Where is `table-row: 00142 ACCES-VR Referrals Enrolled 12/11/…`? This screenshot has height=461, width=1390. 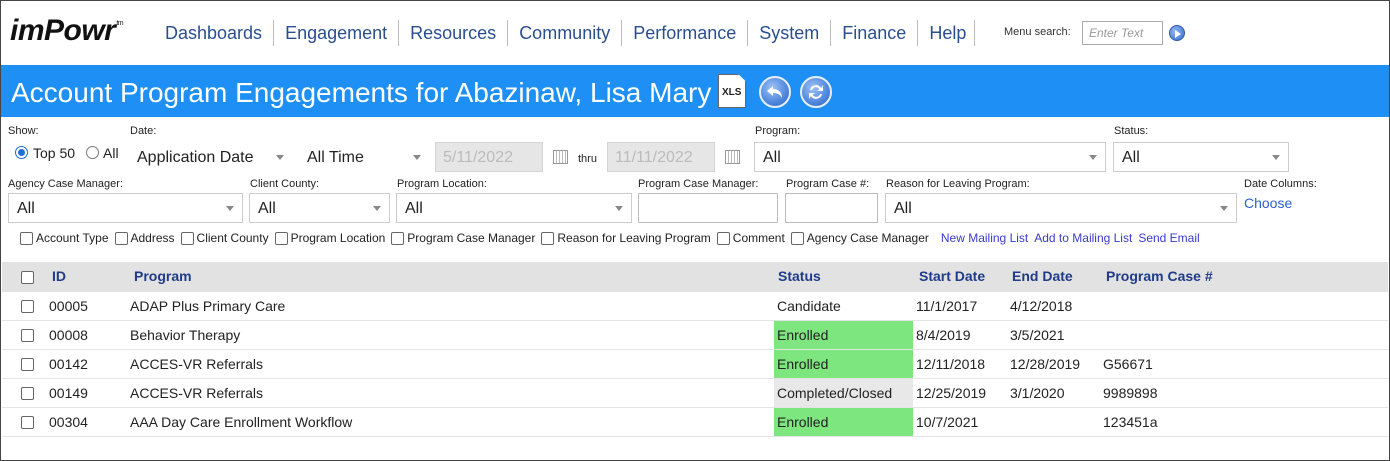
table-row: 00142 ACCES-VR Referrals Enrolled 12/11/… is located at coordinates (695, 364).